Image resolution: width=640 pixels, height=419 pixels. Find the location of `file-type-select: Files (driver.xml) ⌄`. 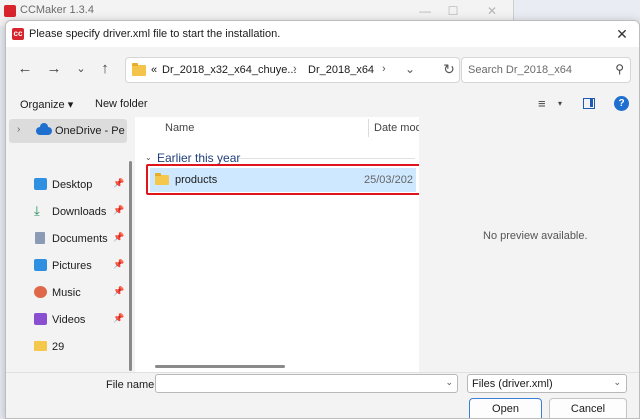

file-type-select: Files (driver.xml) ⌄ is located at coordinates (547, 383).